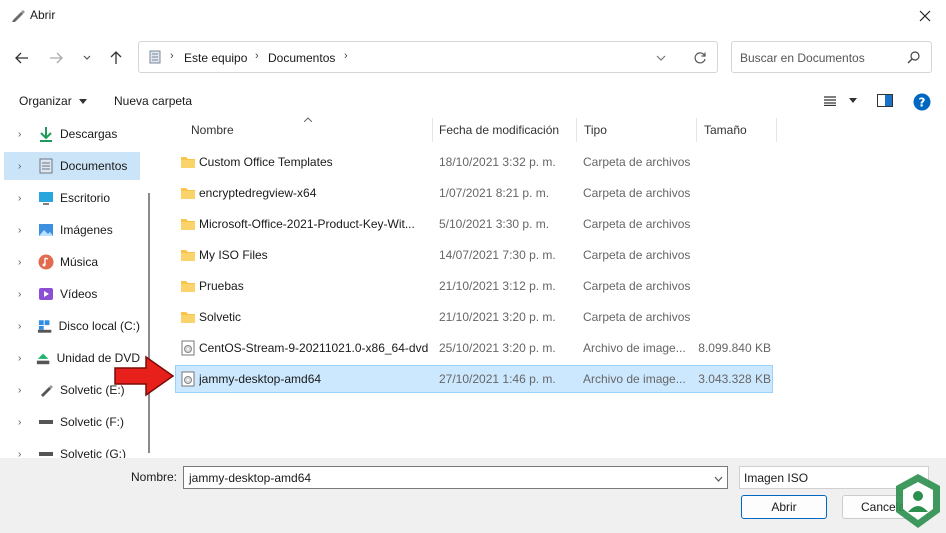 The image size is (946, 533). Describe the element at coordinates (725, 130) in the screenshot. I see `column-header-size: Tamaño` at that location.